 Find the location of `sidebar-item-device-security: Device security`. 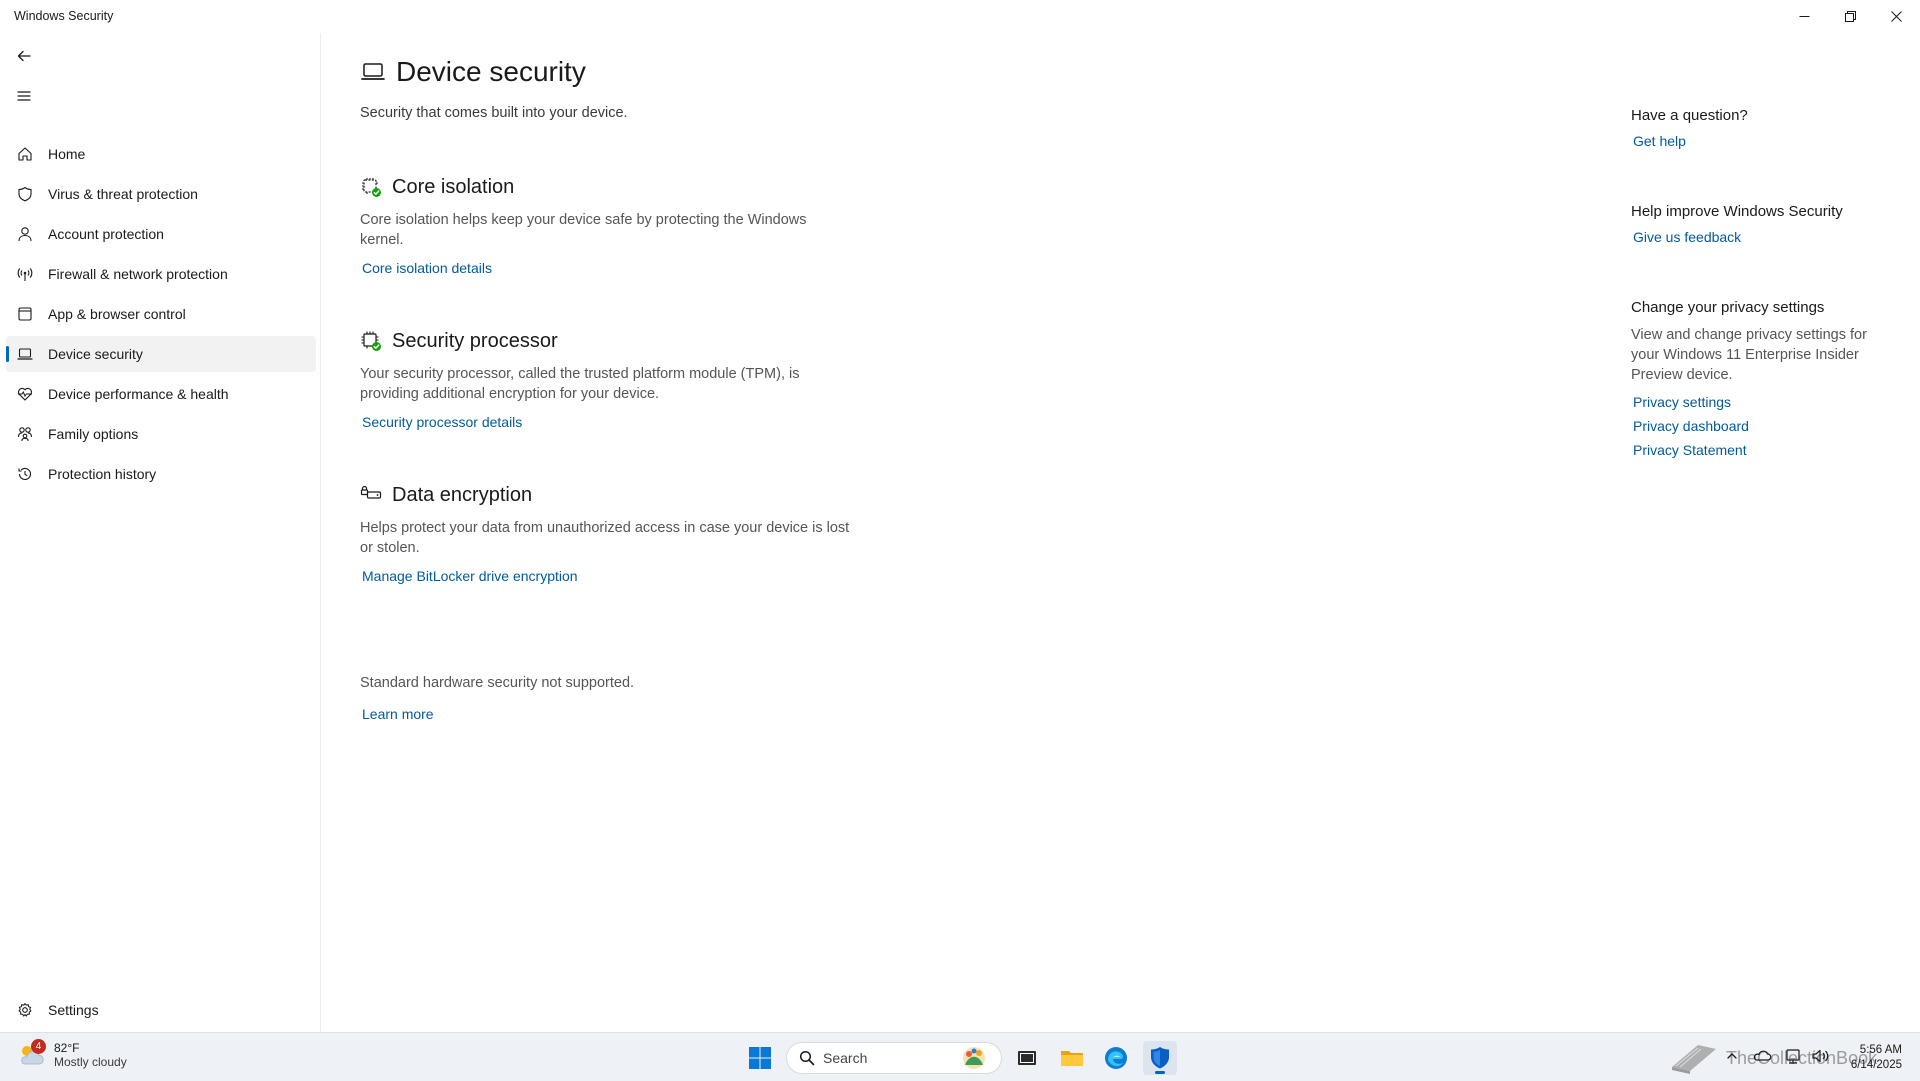

sidebar-item-device-security: Device security is located at coordinates (161, 354).